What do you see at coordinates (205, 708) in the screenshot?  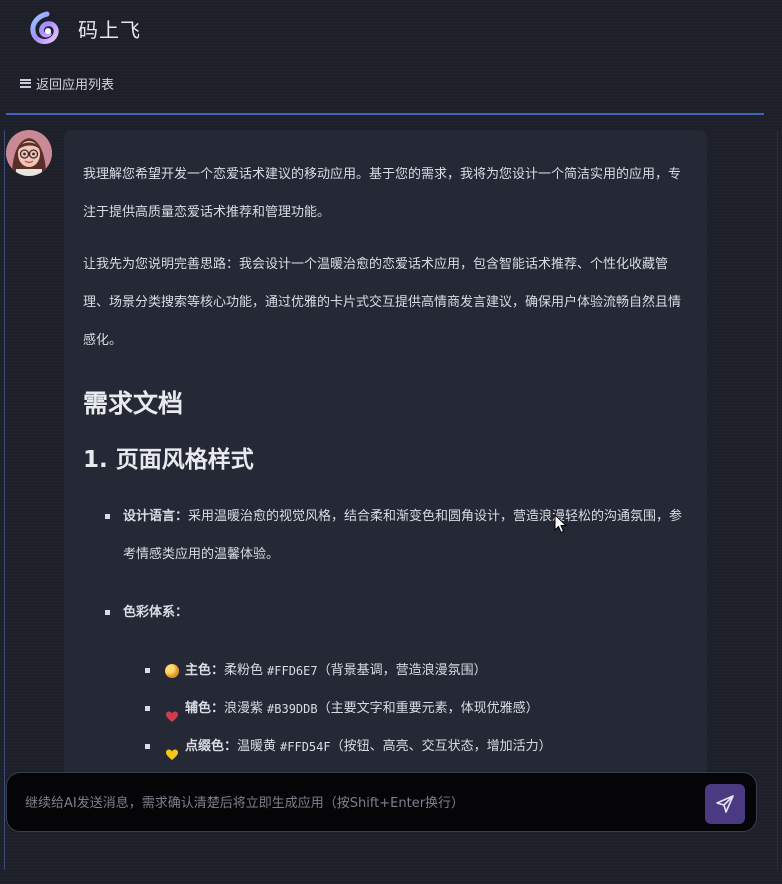 I see `color-label: 辅色：` at bounding box center [205, 708].